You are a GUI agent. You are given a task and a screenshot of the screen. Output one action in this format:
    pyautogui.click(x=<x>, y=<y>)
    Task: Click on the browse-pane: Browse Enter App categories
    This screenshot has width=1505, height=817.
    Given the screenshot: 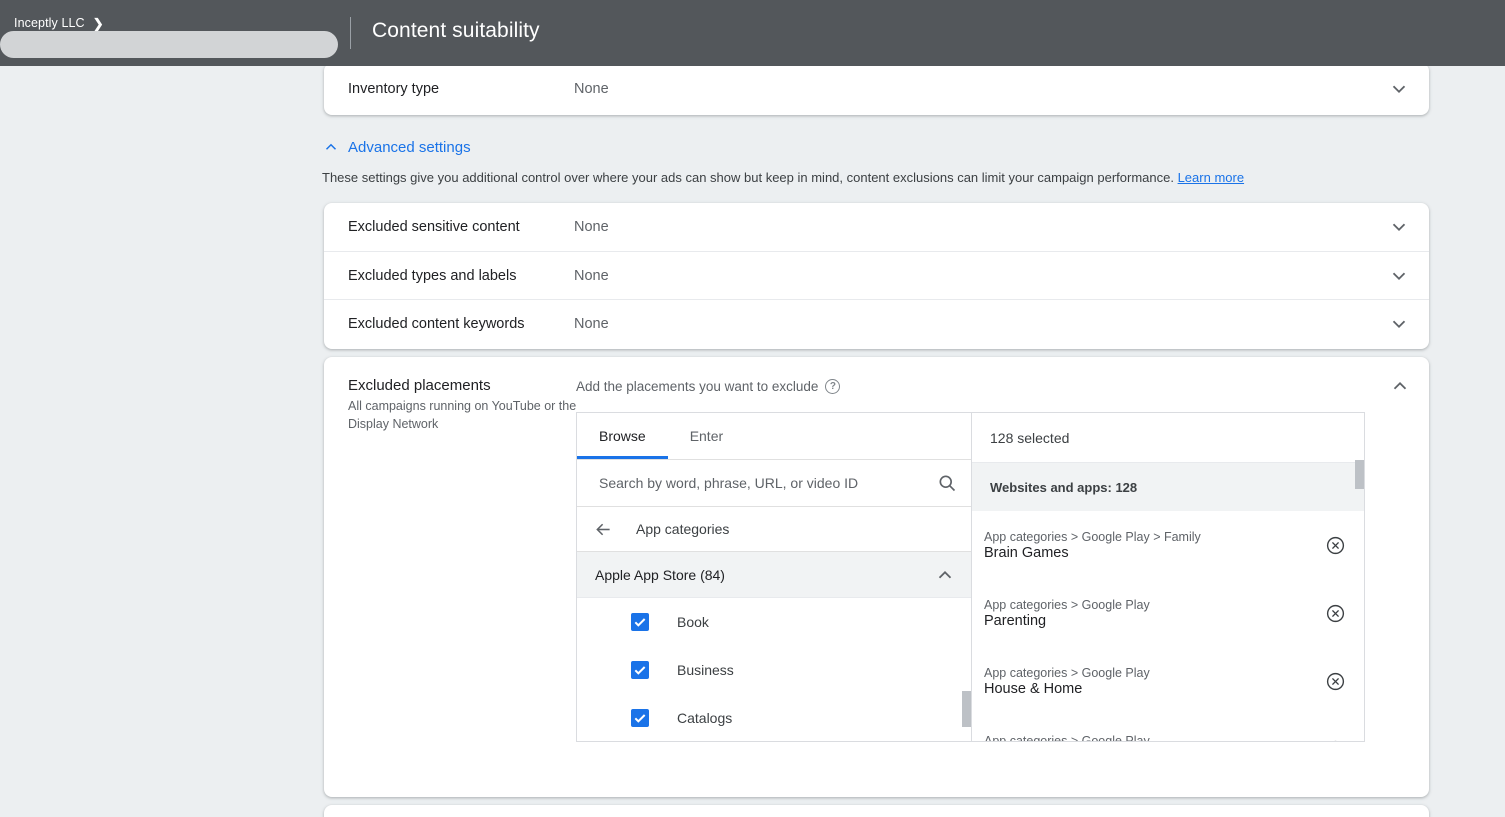 What is the action you would take?
    pyautogui.click(x=774, y=577)
    